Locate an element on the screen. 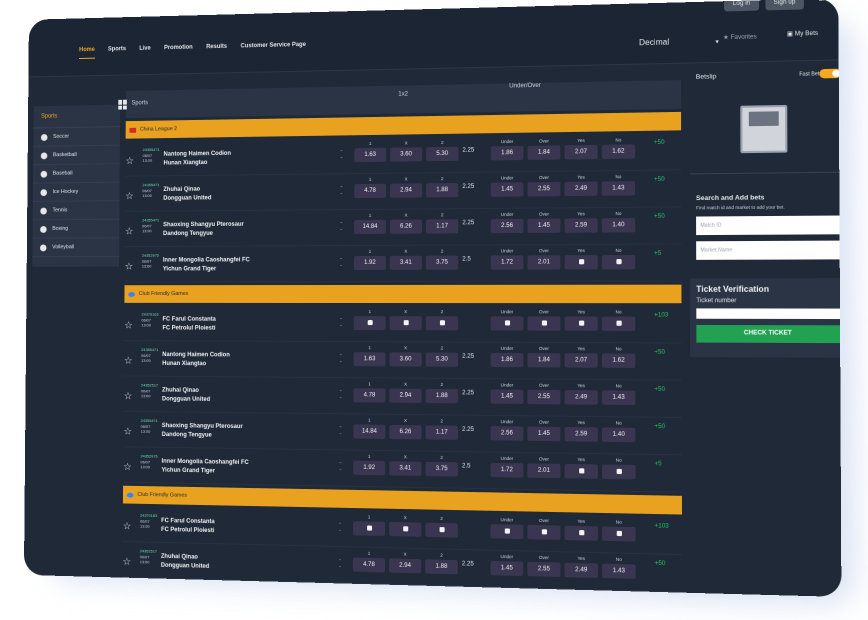 Image resolution: width=868 pixels, height=620 pixels. nav-promotion: Promotion is located at coordinates (178, 51).